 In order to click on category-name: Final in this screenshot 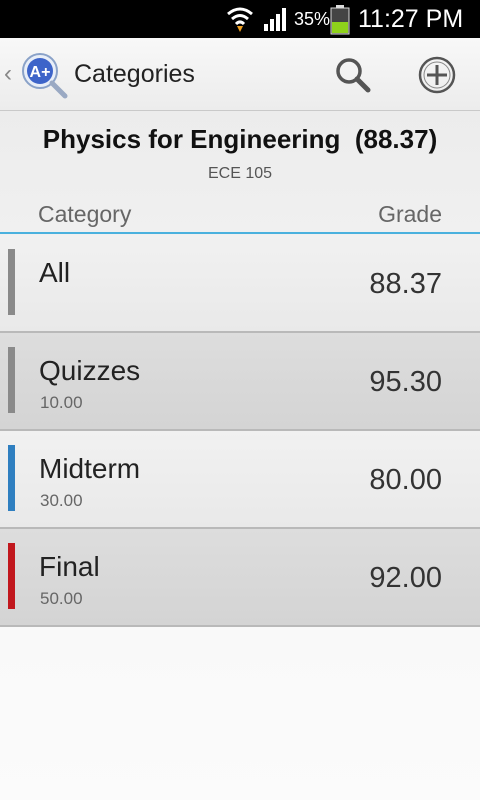, I will do `click(69, 566)`.